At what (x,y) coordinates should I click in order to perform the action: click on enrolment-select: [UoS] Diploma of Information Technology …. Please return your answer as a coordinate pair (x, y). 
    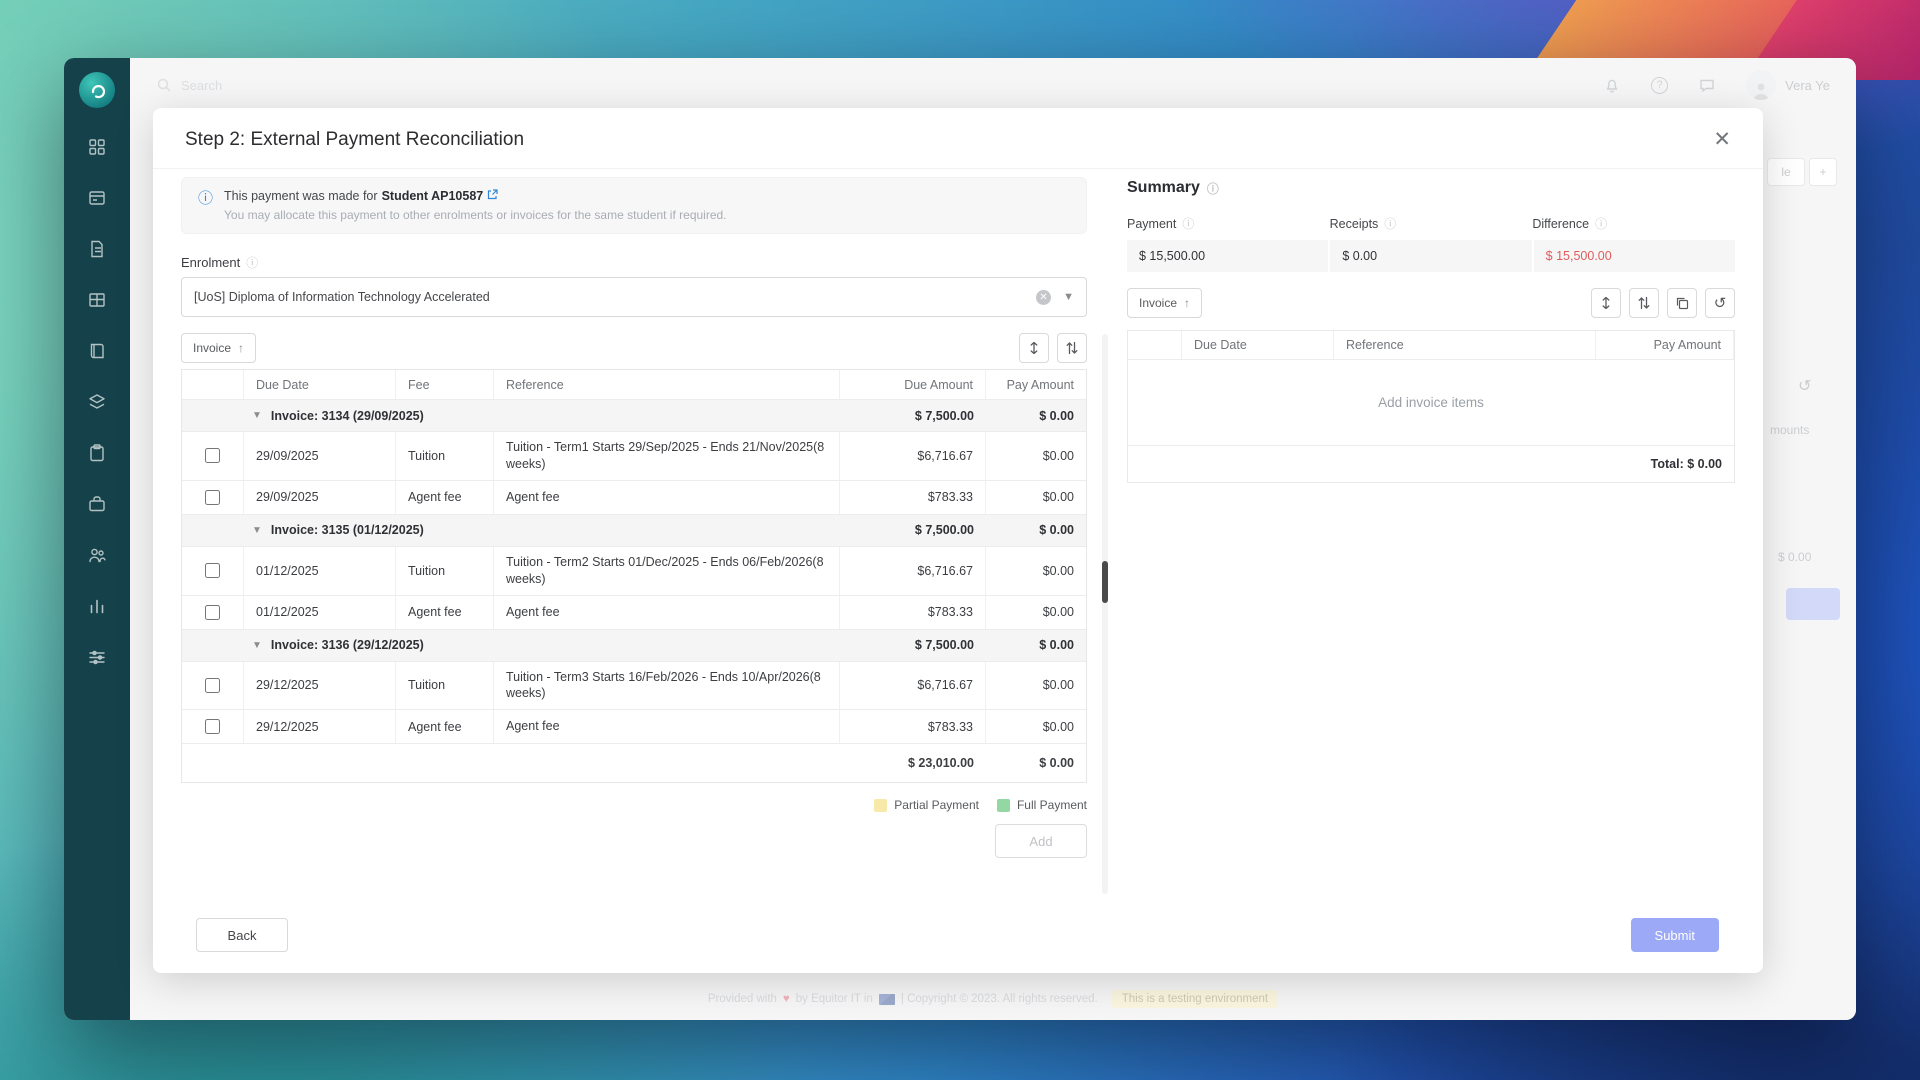
    Looking at the image, I should click on (634, 297).